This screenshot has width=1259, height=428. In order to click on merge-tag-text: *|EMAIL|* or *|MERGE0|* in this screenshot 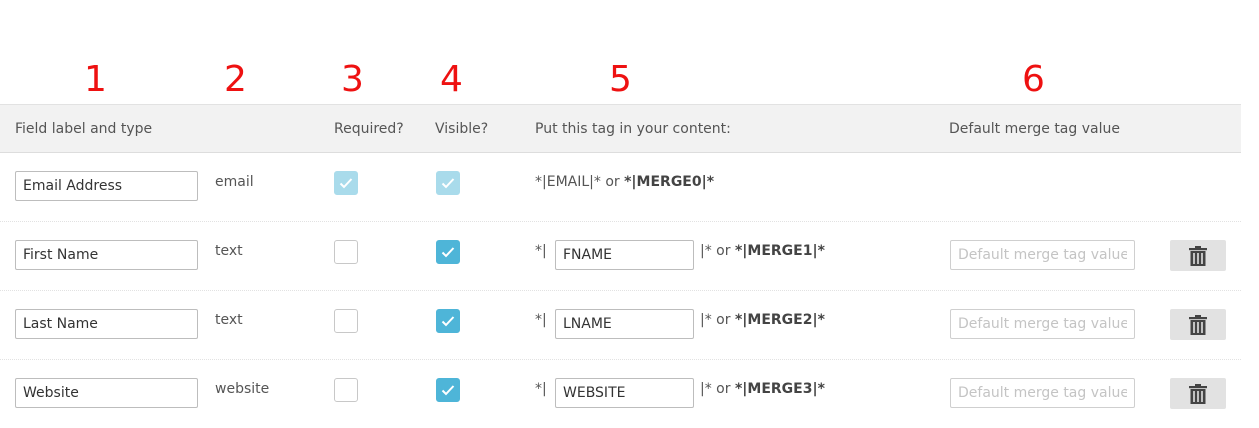, I will do `click(624, 182)`.